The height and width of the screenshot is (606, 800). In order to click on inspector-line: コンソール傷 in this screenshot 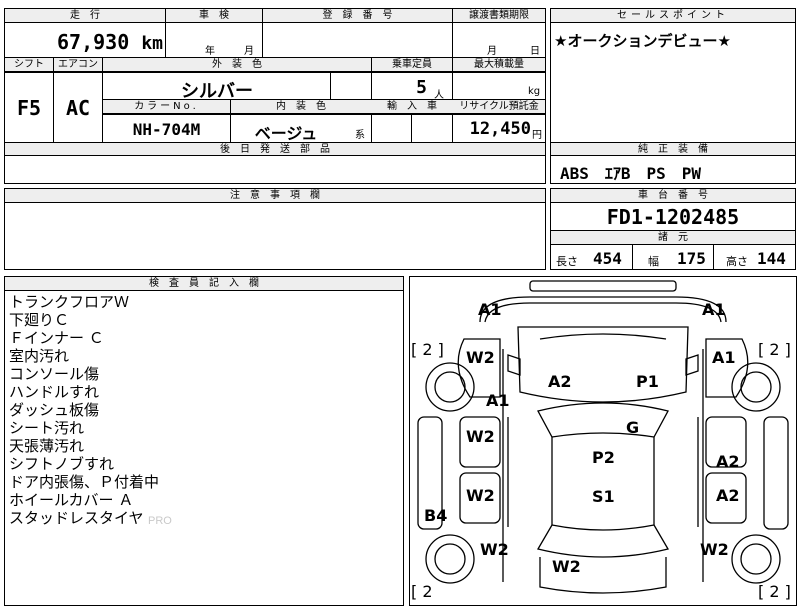, I will do `click(54, 374)`.